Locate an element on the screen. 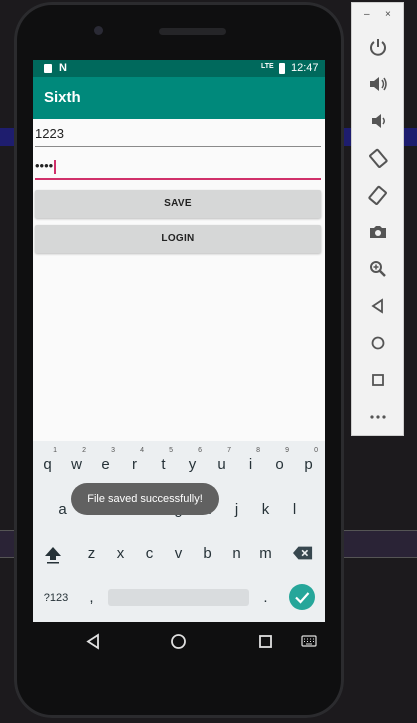 This screenshot has width=417, height=723. key-w: w2 is located at coordinates (76, 460).